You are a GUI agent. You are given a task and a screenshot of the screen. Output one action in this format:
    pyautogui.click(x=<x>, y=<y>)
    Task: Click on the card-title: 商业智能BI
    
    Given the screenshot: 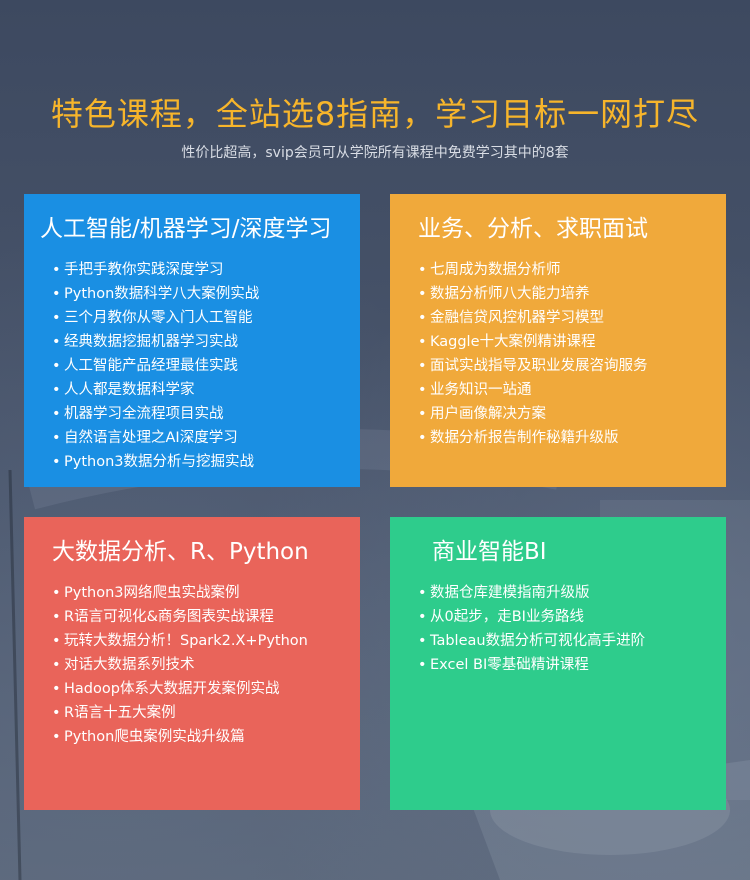 What is the action you would take?
    pyautogui.click(x=489, y=552)
    